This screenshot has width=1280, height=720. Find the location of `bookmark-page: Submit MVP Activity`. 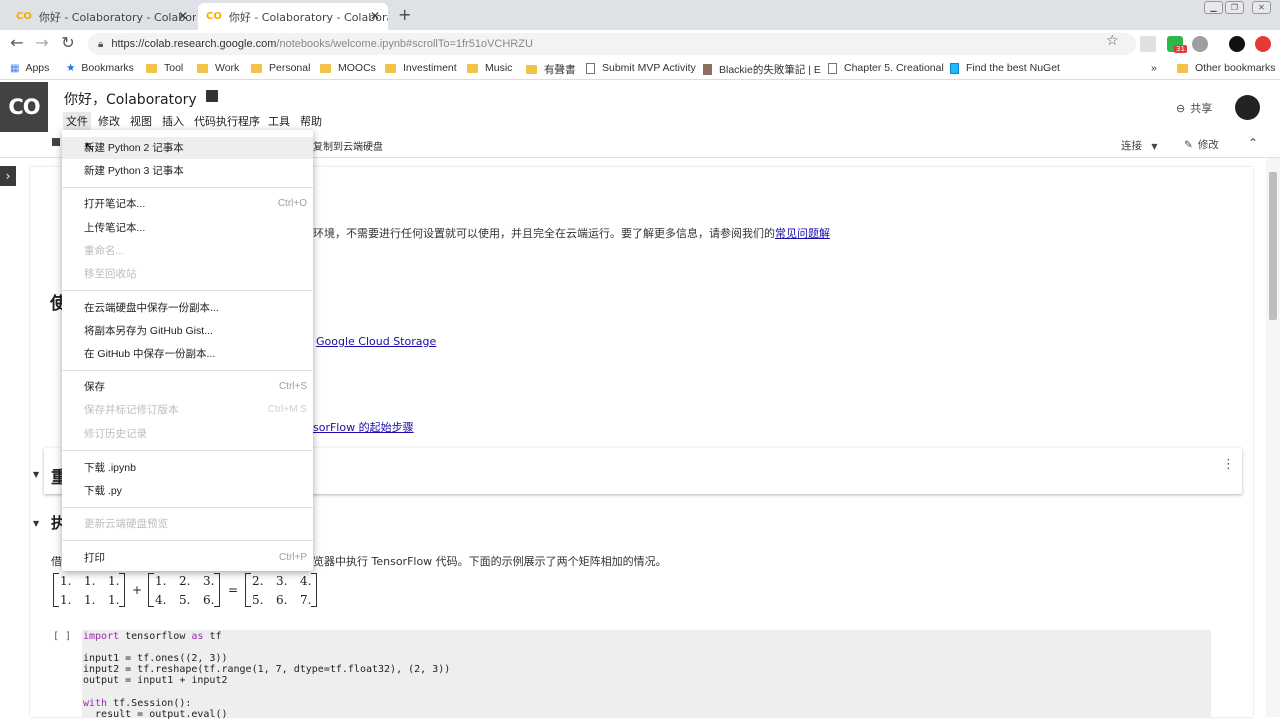

bookmark-page: Submit MVP Activity is located at coordinates (641, 68).